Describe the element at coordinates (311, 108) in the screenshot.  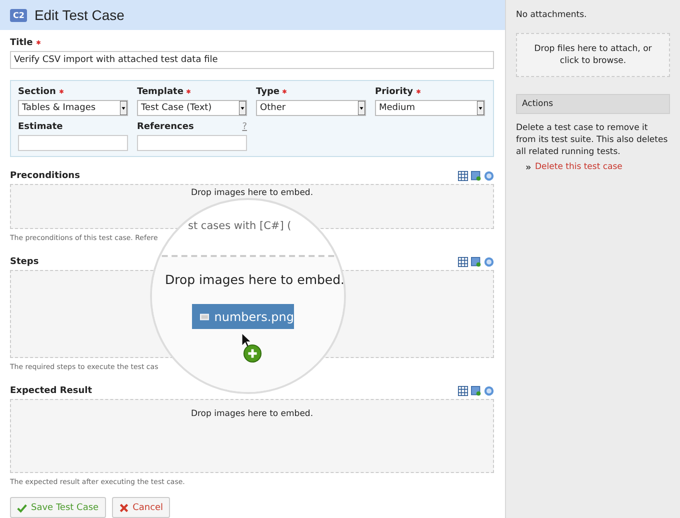
I see `dropdown: Other` at that location.